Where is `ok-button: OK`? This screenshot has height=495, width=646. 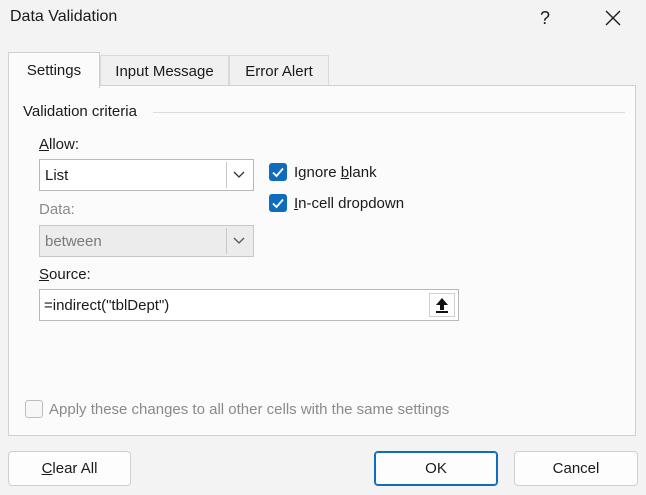 ok-button: OK is located at coordinates (436, 468).